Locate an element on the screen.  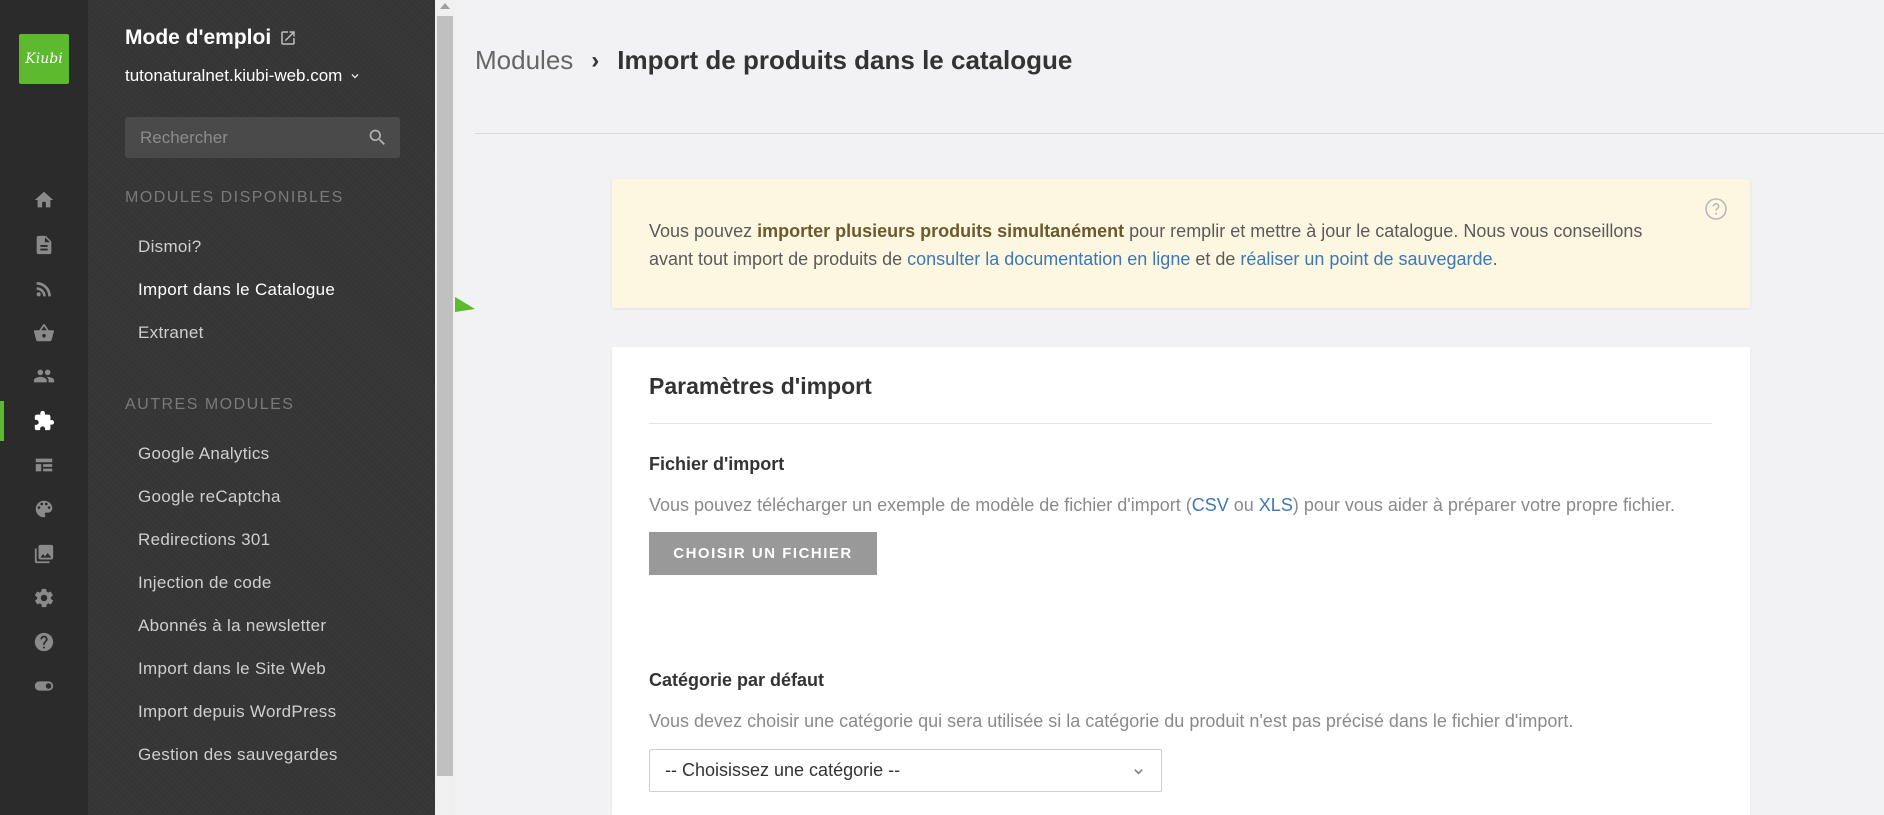
nav-backups: Gestion des sauvegardes is located at coordinates (238, 755).